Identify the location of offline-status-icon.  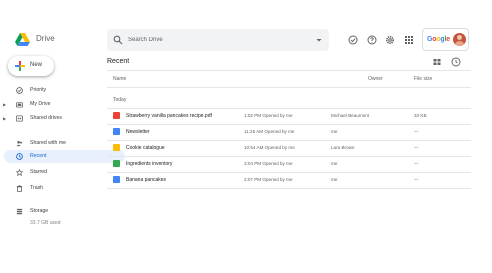
(353, 40).